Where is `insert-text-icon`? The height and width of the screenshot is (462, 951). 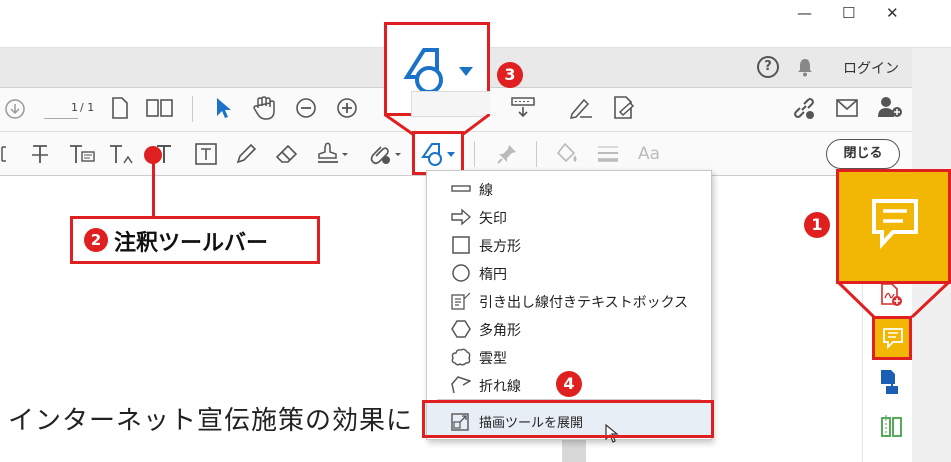
insert-text-icon is located at coordinates (122, 155).